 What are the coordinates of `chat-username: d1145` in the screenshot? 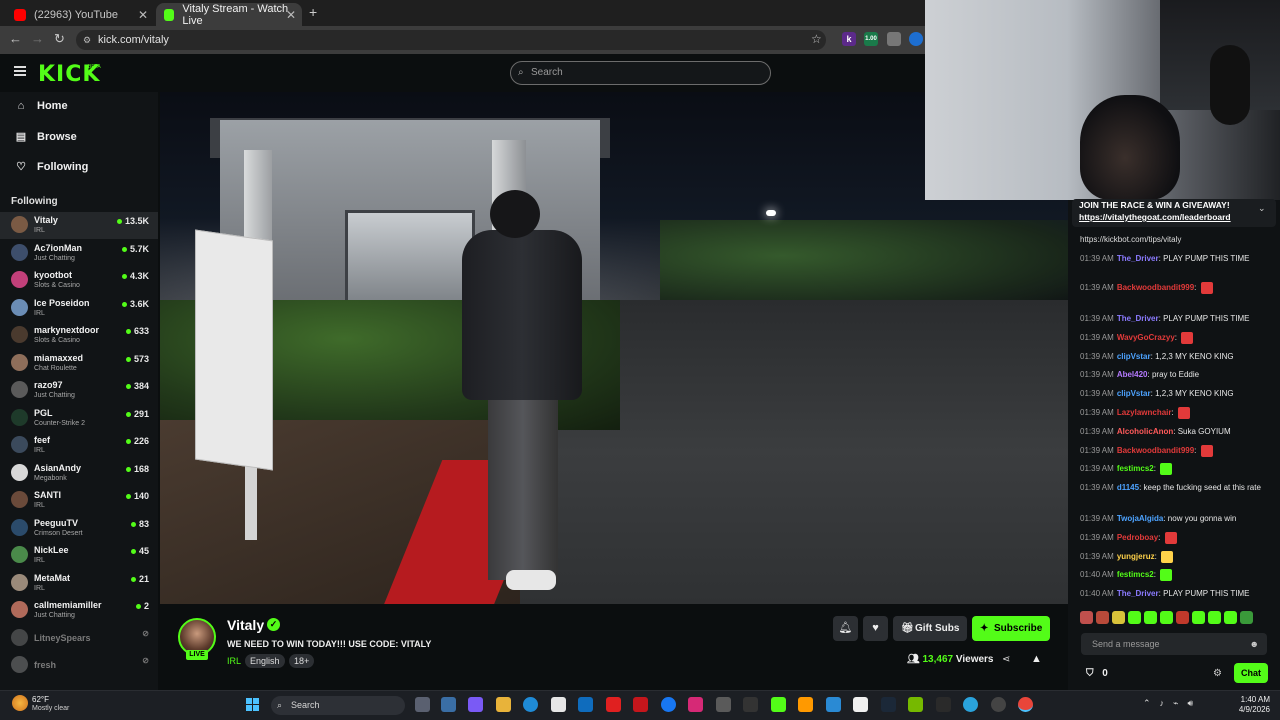 It's located at (1128, 487).